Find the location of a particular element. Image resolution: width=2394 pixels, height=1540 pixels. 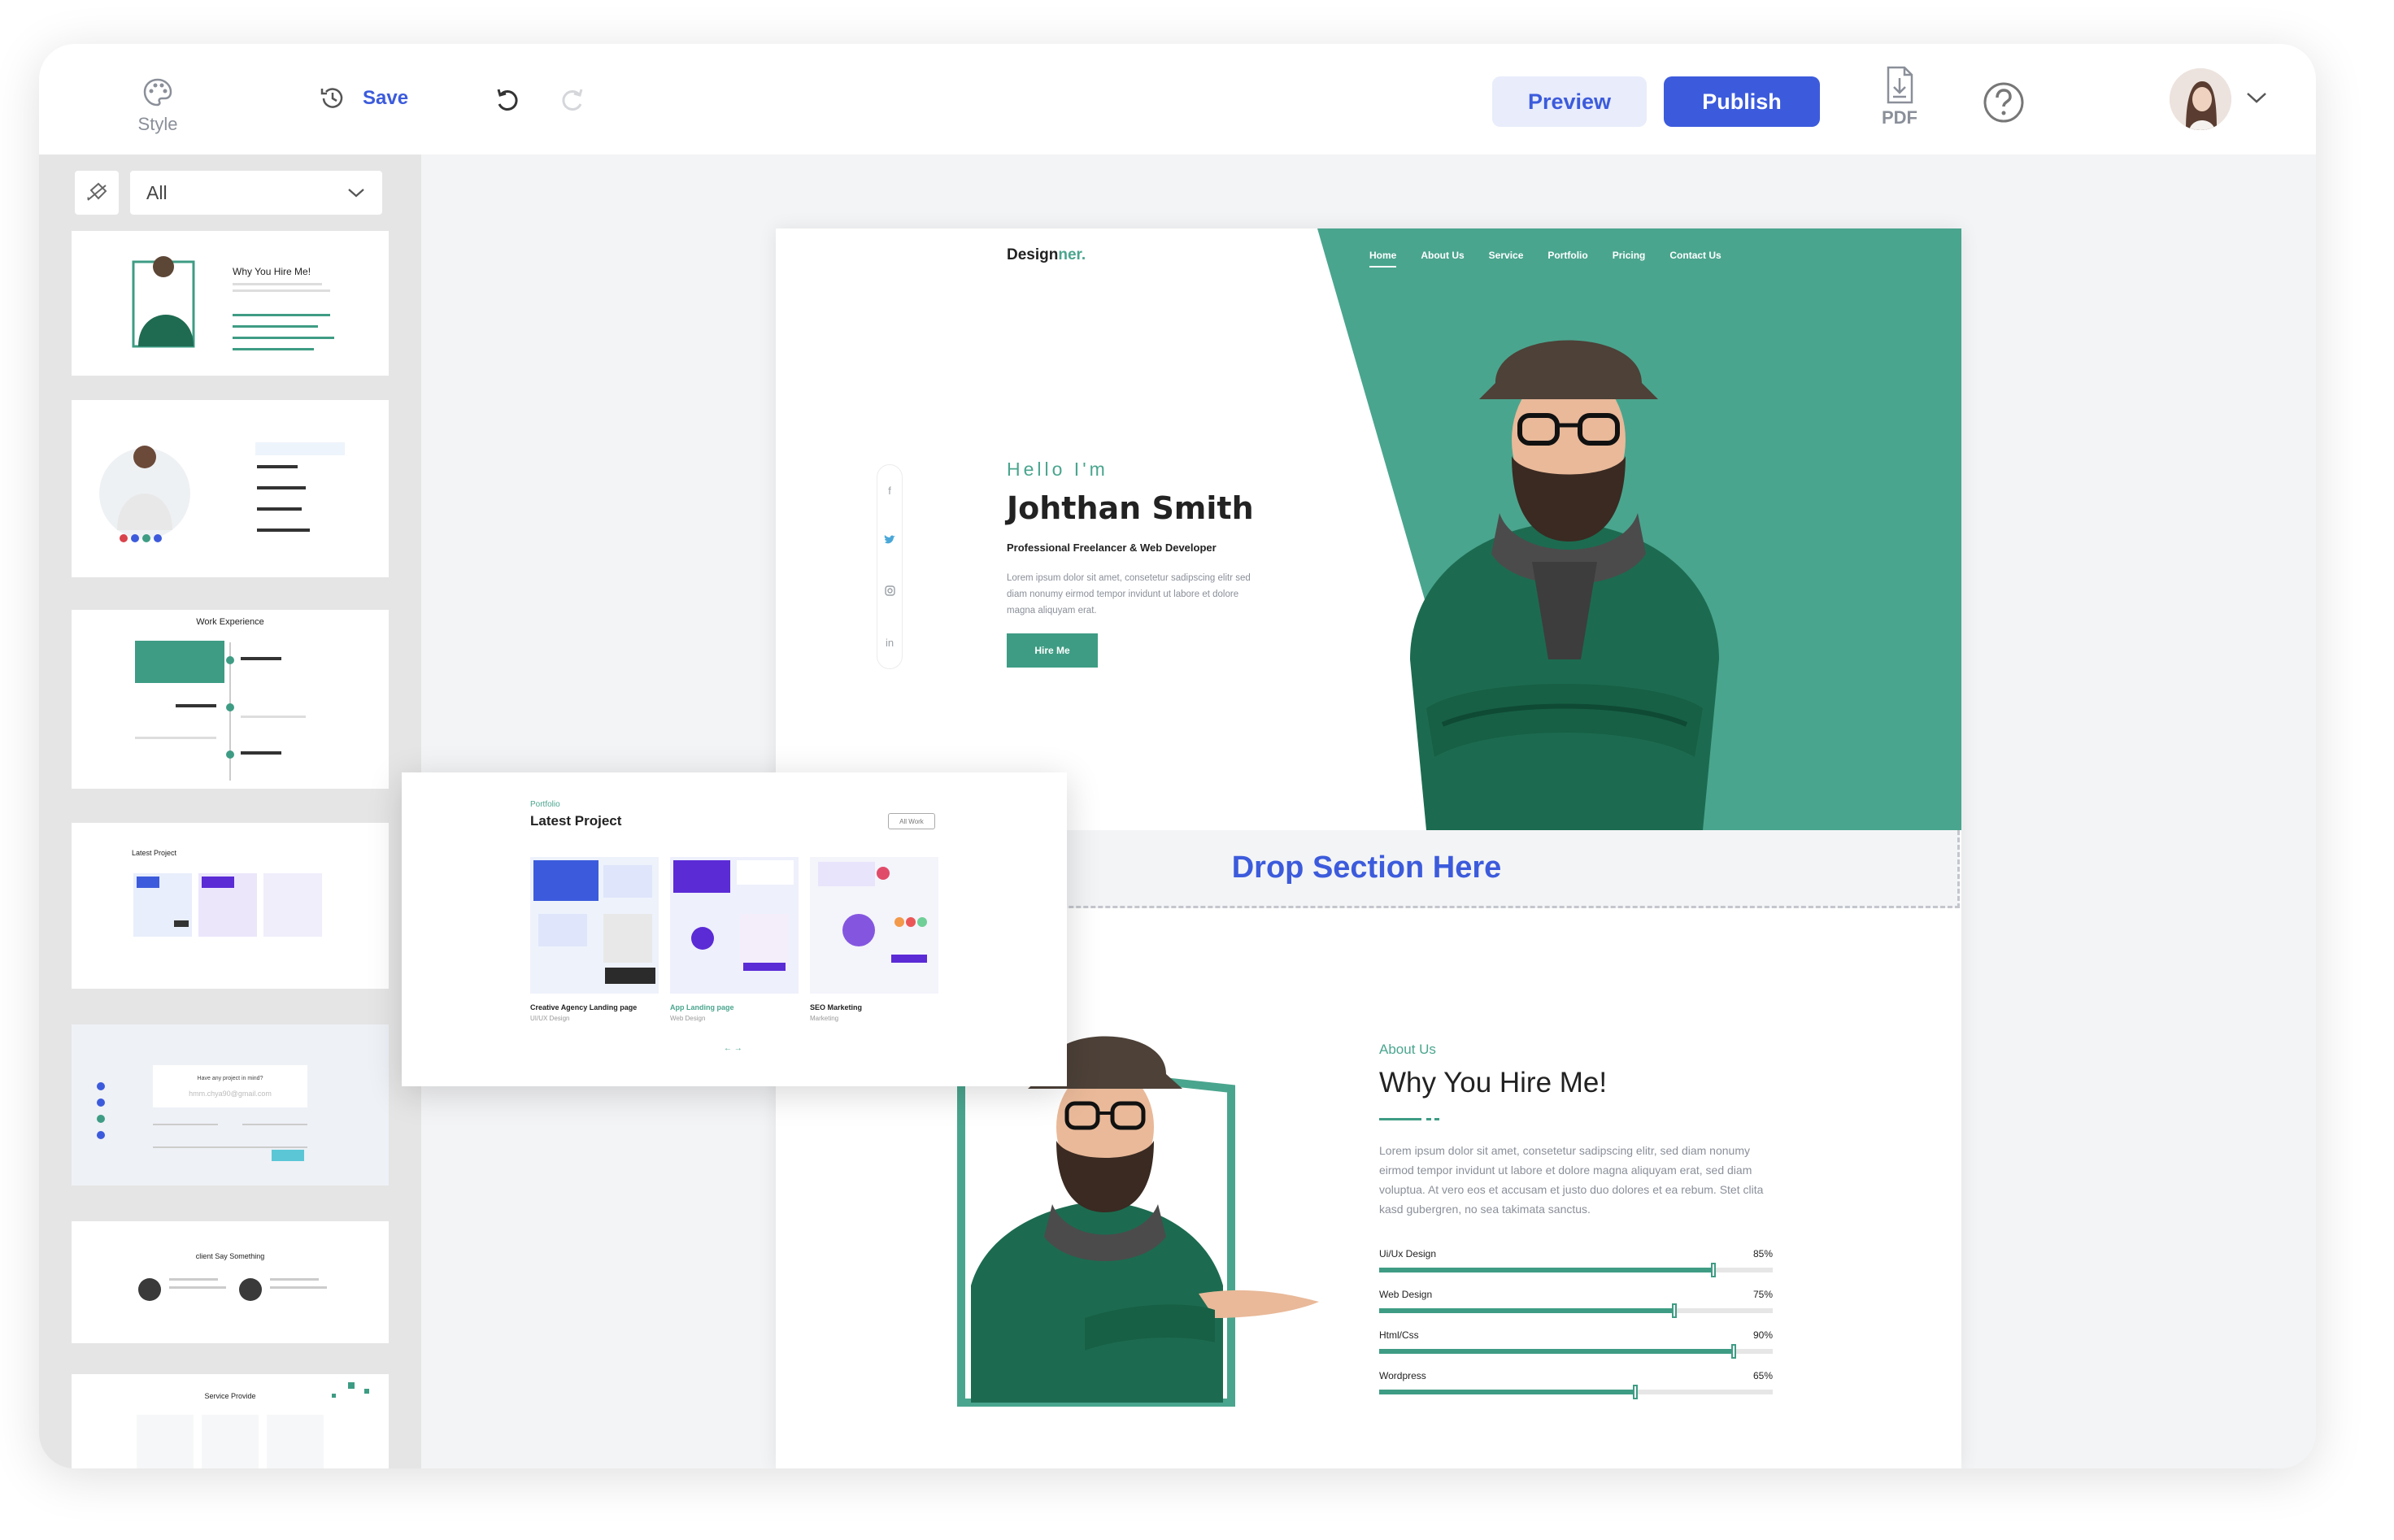

avatar is located at coordinates (2200, 99).